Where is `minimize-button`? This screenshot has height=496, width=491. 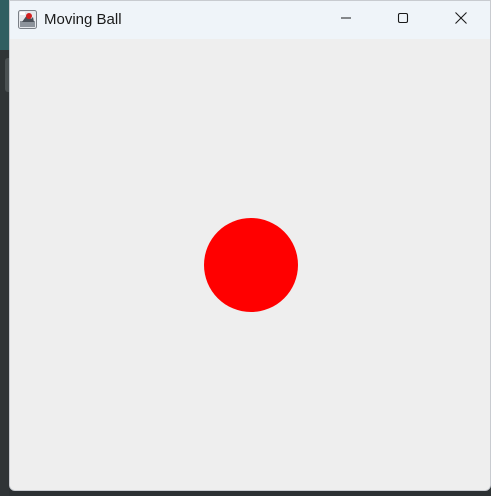 minimize-button is located at coordinates (346, 20).